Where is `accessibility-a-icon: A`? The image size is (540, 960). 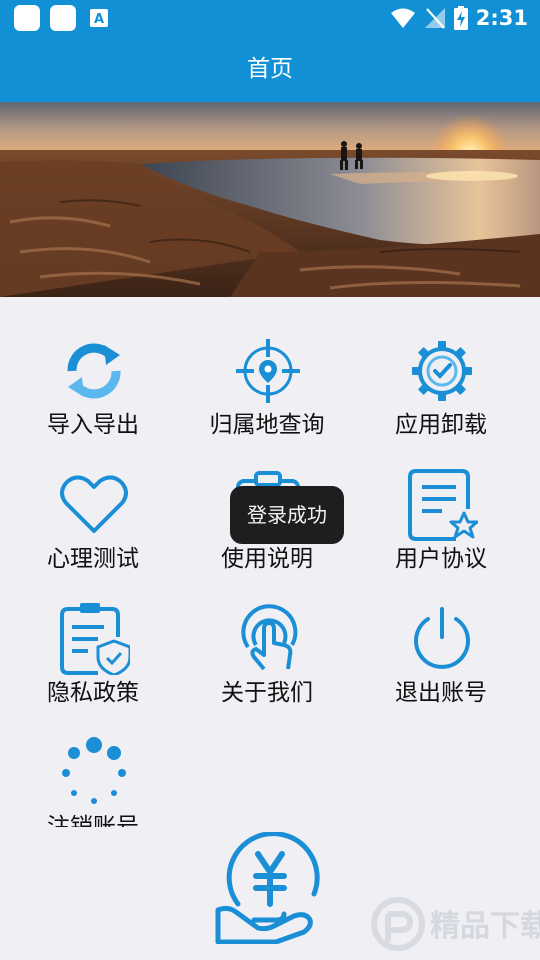
accessibility-a-icon: A is located at coordinates (99, 18).